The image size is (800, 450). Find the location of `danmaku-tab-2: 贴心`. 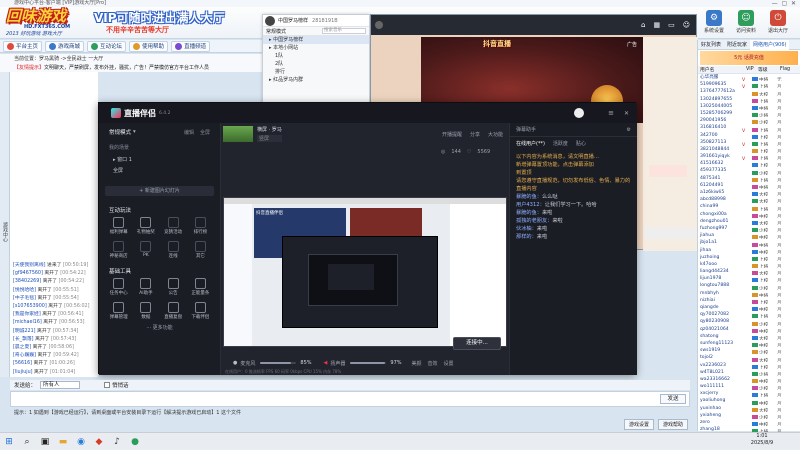

danmaku-tab-2: 贴心 is located at coordinates (581, 143).